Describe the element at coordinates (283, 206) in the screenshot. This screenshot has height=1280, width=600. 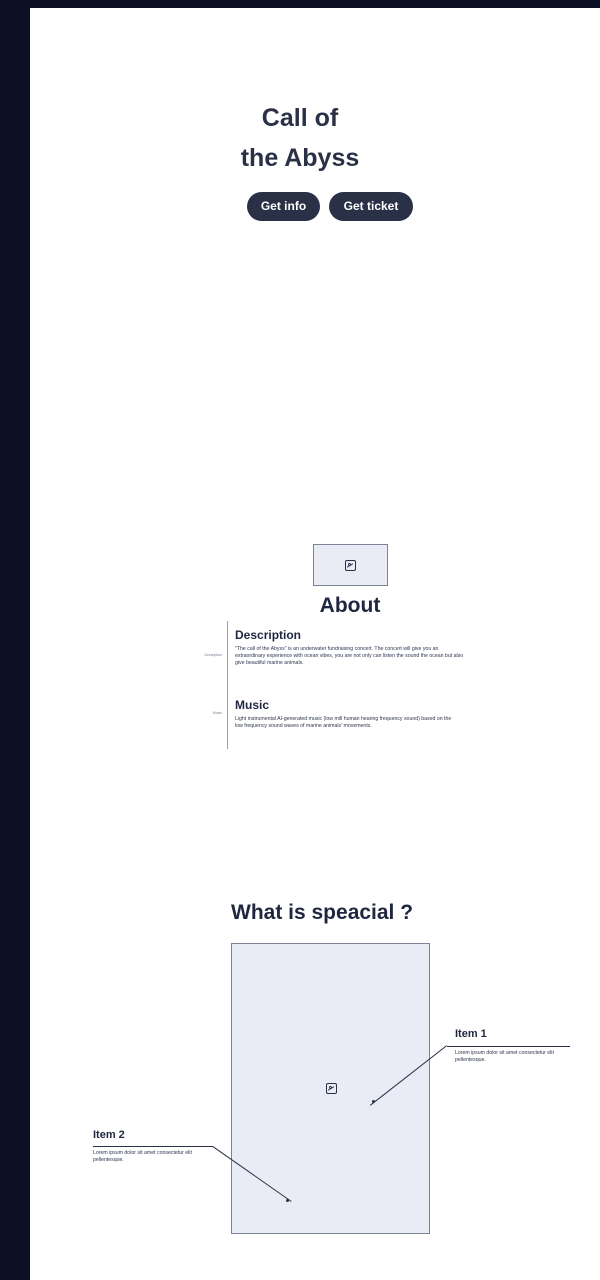
I see `get-info-button: Get info` at that location.